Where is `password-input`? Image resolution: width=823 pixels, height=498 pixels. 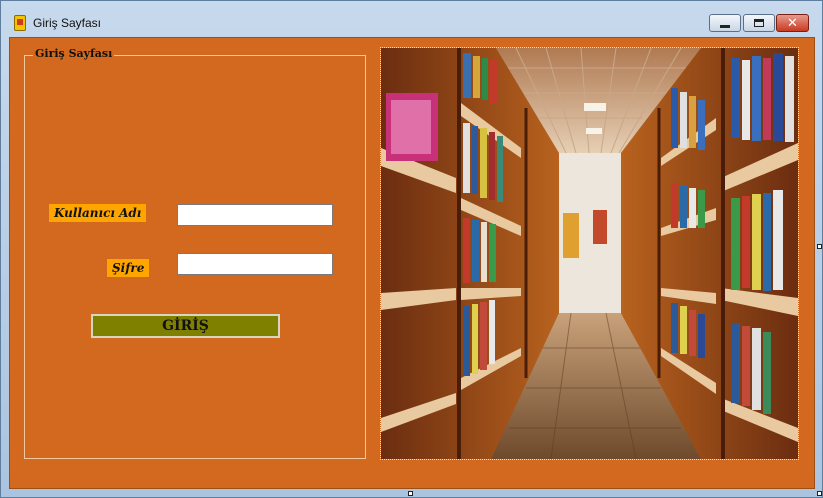 password-input is located at coordinates (255, 264).